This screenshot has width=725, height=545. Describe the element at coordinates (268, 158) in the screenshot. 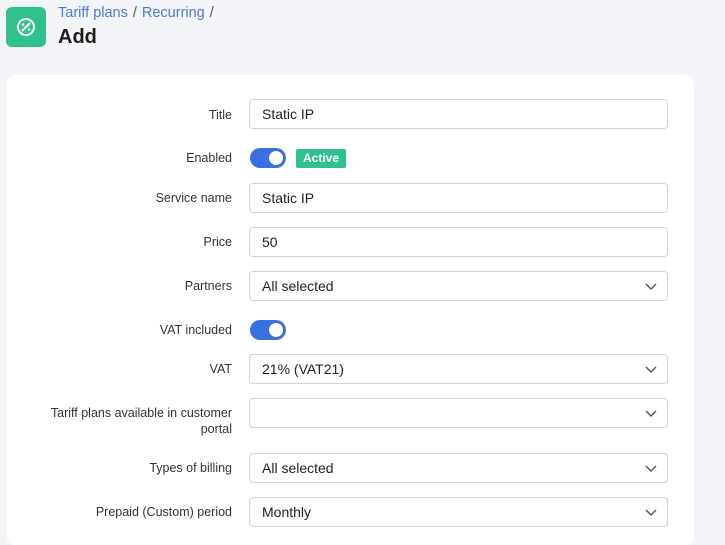

I see `enabled-toggle` at that location.